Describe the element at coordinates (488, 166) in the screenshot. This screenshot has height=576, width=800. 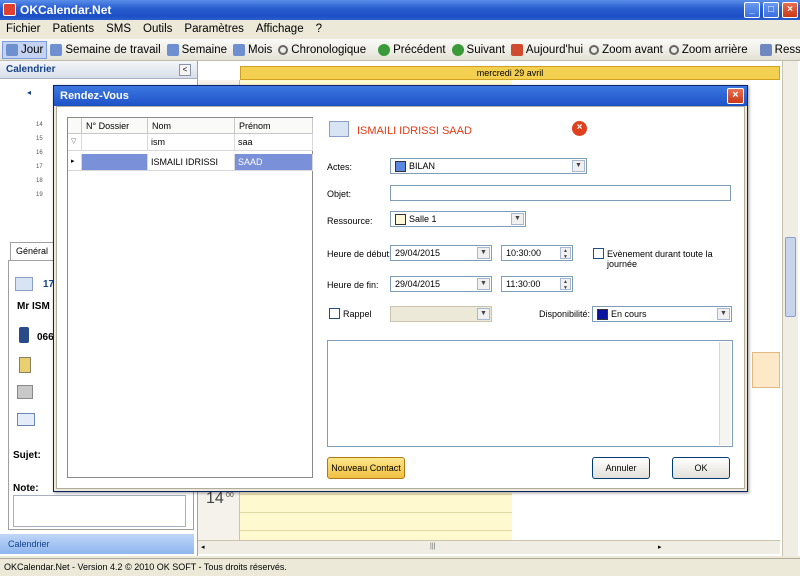
I see `actes-select: BILAN ▼` at that location.